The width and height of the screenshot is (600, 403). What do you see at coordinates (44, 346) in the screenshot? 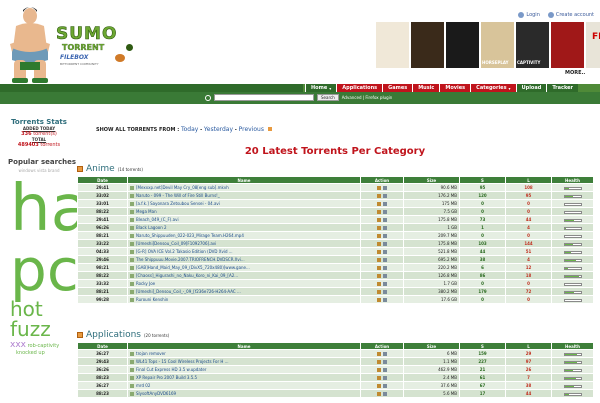
I see `tag-rob-captivity: rob-captivity` at bounding box center [44, 346].